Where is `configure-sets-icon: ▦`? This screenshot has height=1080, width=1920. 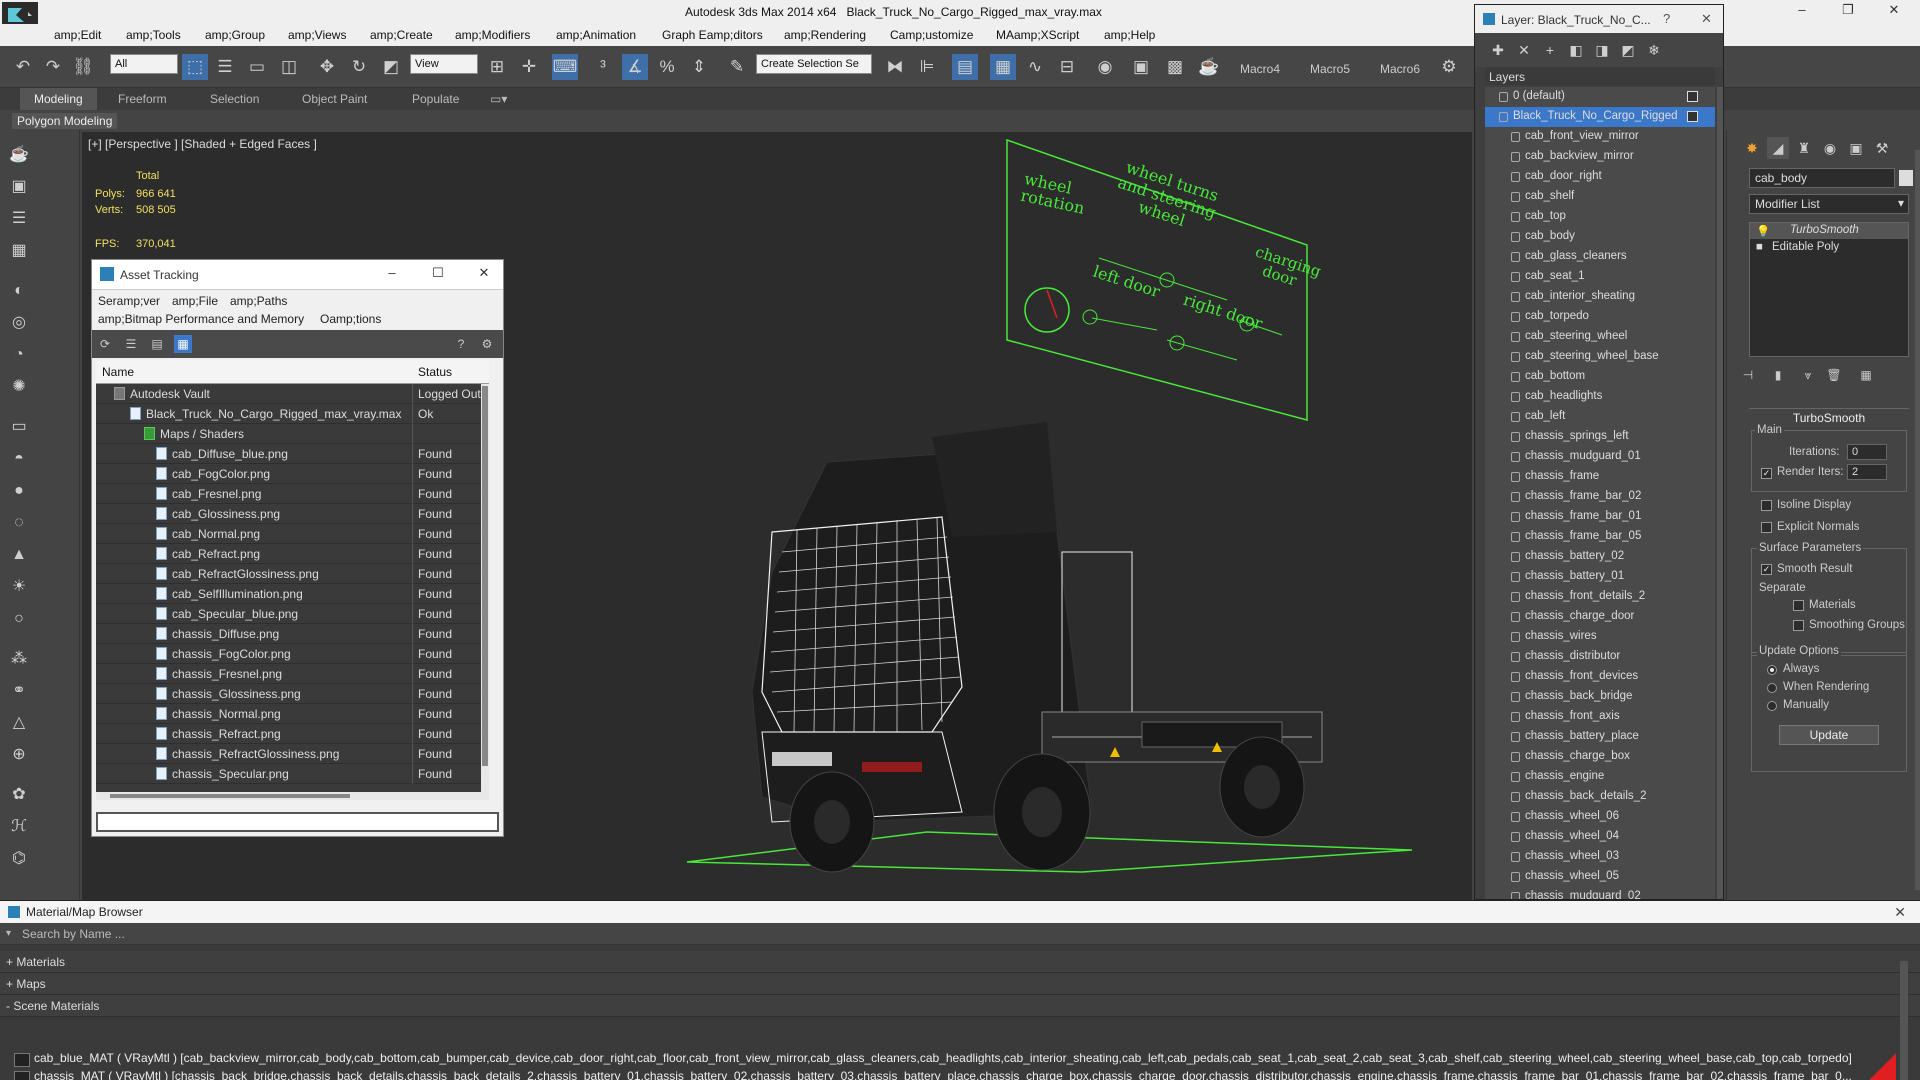 configure-sets-icon: ▦ is located at coordinates (1866, 375).